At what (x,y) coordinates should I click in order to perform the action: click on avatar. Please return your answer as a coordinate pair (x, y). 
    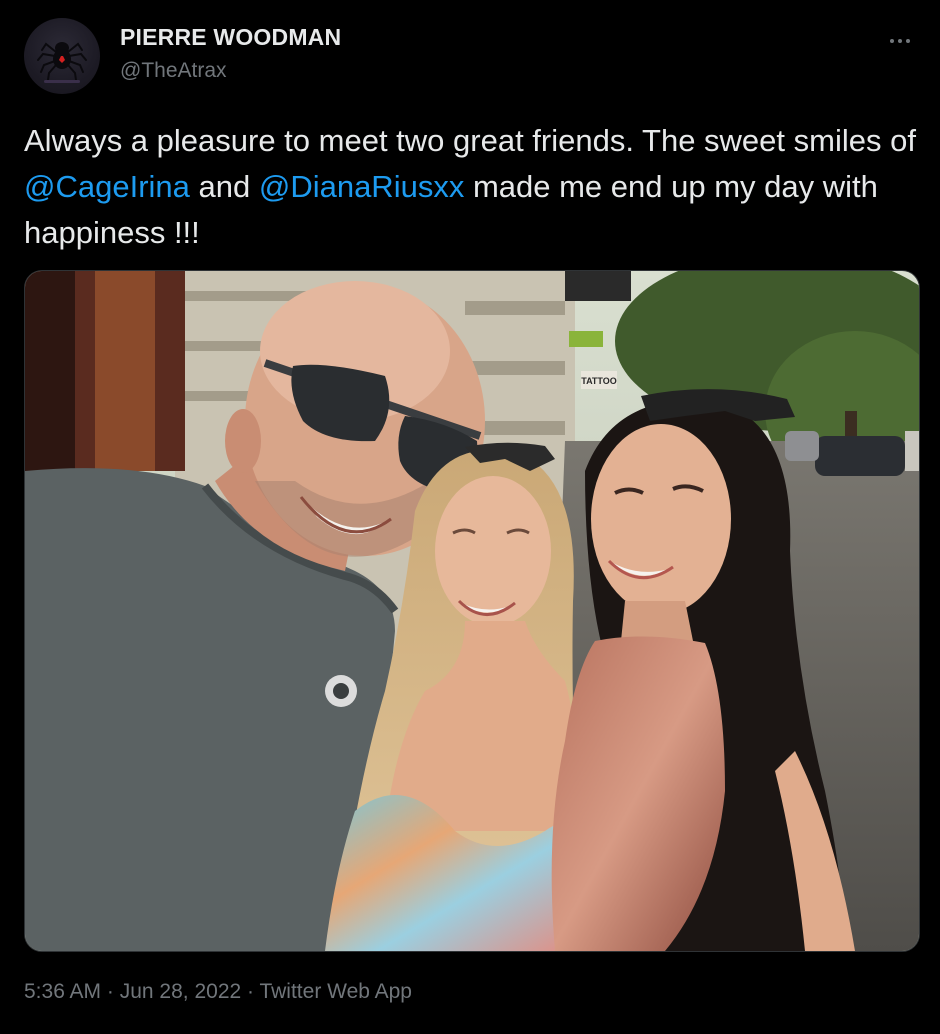
    Looking at the image, I should click on (62, 56).